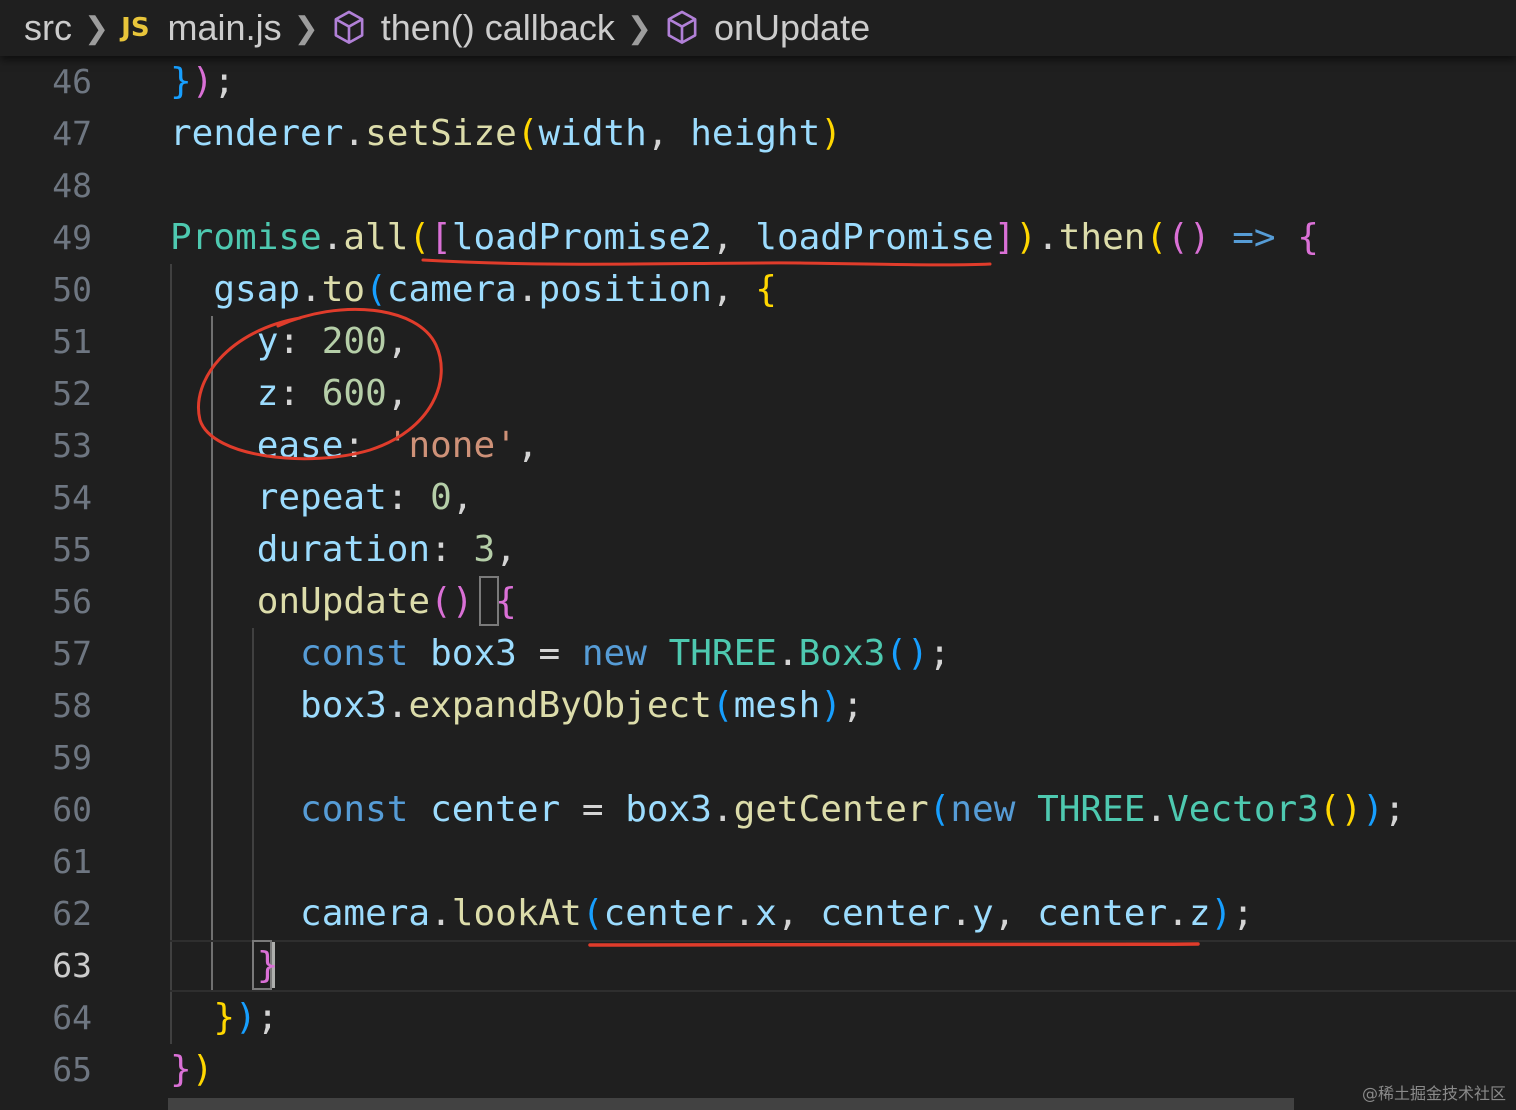  I want to click on line-number: 62, so click(72, 913).